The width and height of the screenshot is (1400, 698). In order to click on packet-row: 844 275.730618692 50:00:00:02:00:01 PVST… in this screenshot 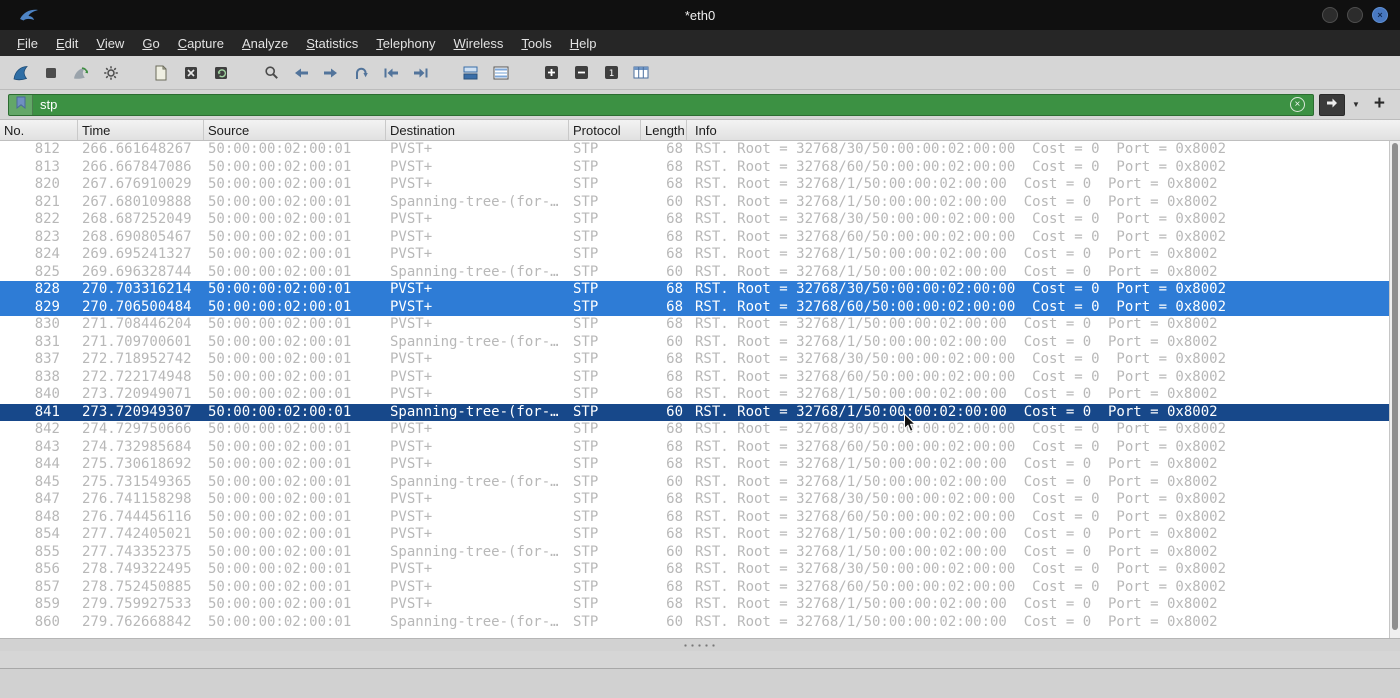, I will do `click(700, 465)`.